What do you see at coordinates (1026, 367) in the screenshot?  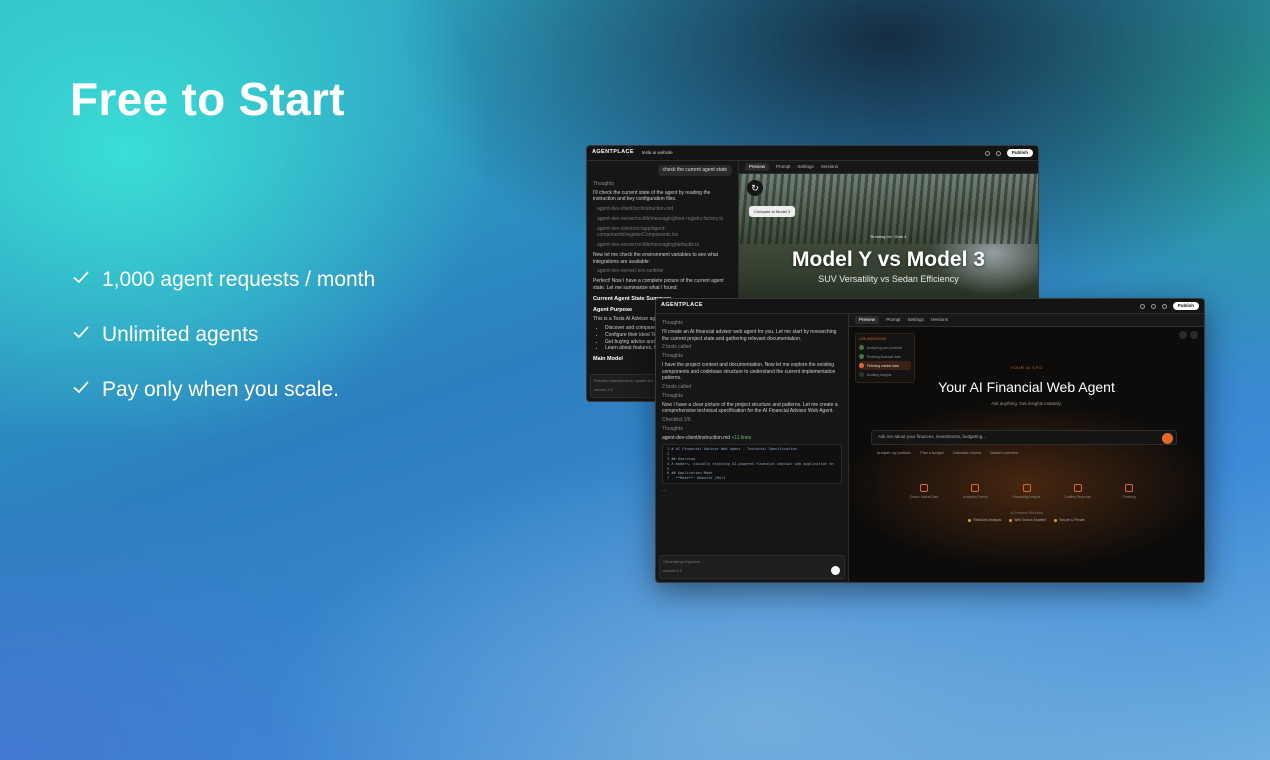 I see `hero-kicker: YOUR AI CFO` at bounding box center [1026, 367].